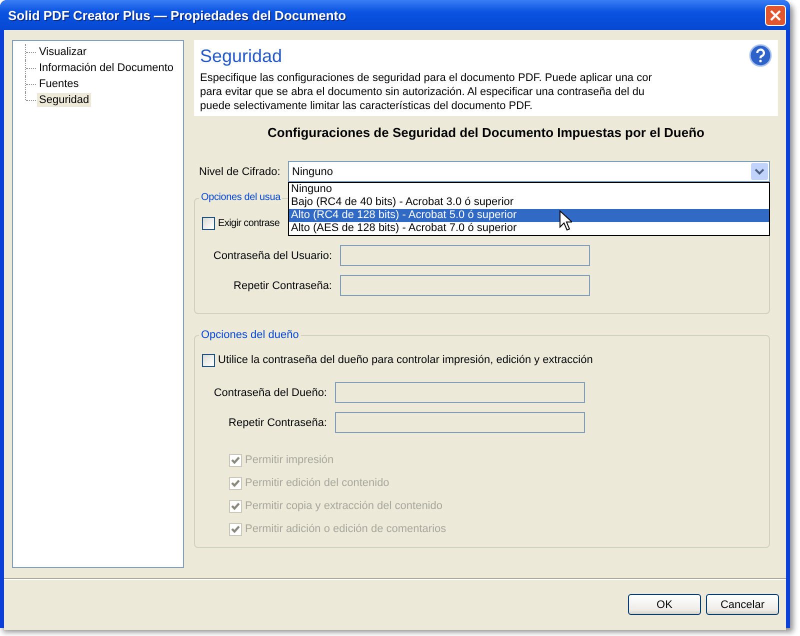 Image resolution: width=800 pixels, height=636 pixels. What do you see at coordinates (62, 52) in the screenshot?
I see `tree-item: Visualizar` at bounding box center [62, 52].